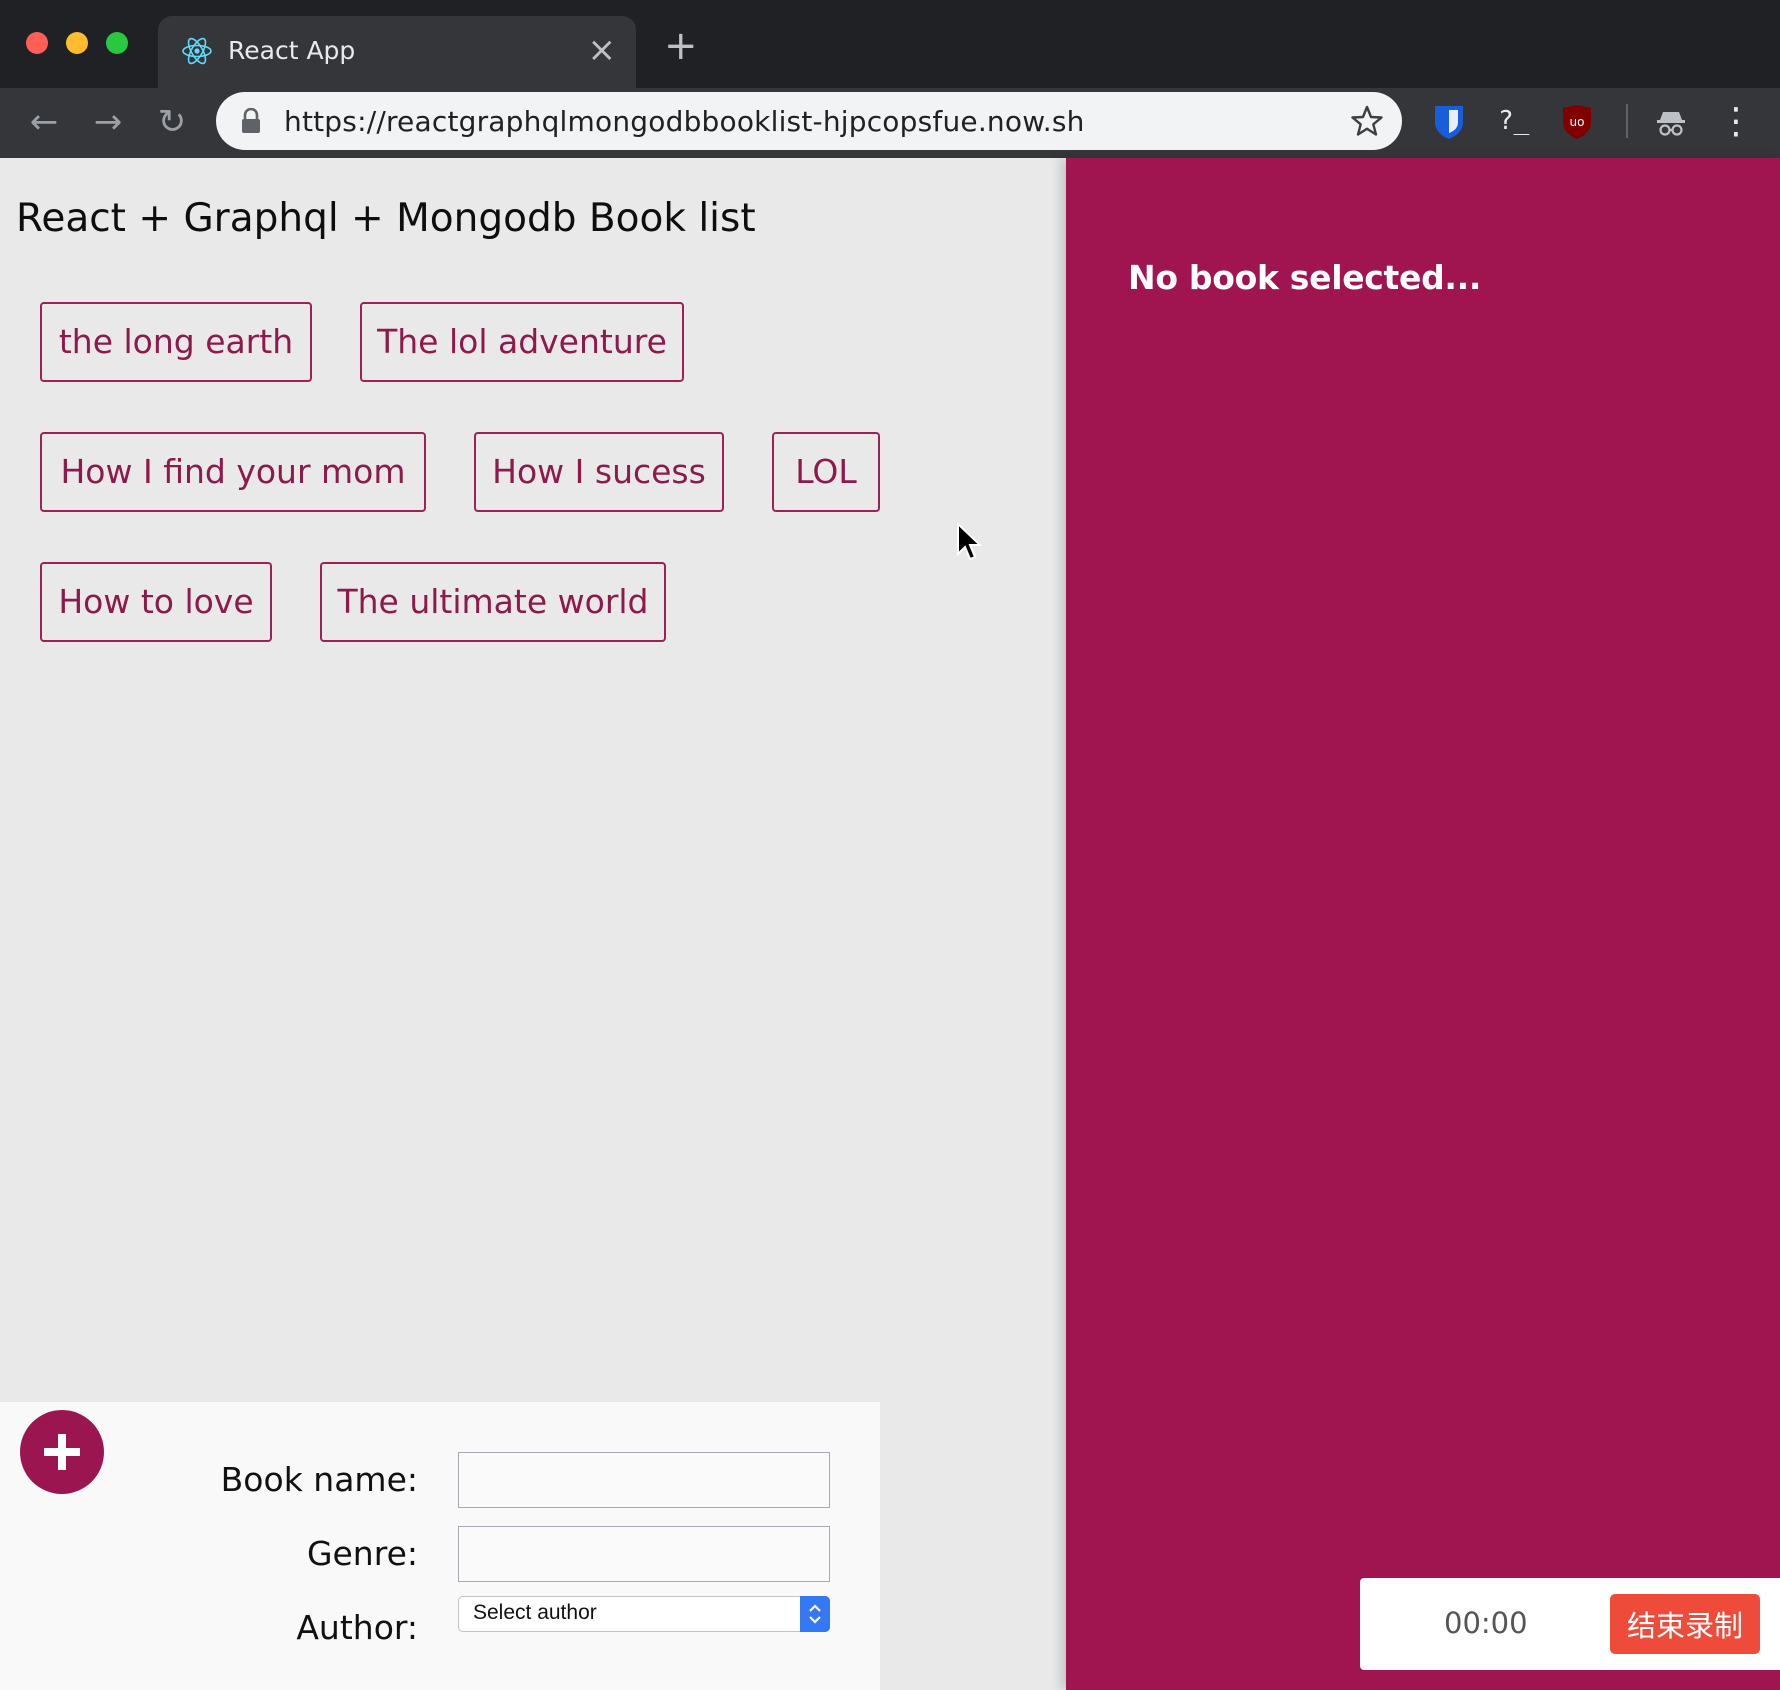 The width and height of the screenshot is (1780, 1690). Describe the element at coordinates (644, 1554) in the screenshot. I see `genre-input` at that location.